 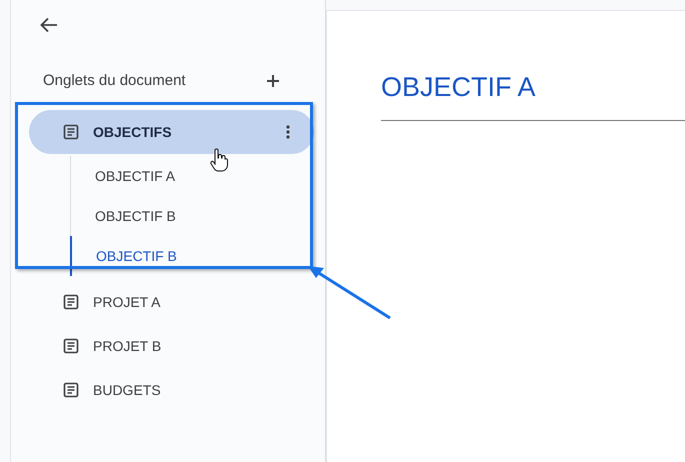 I want to click on section-heading: Onglets du document, so click(x=114, y=80).